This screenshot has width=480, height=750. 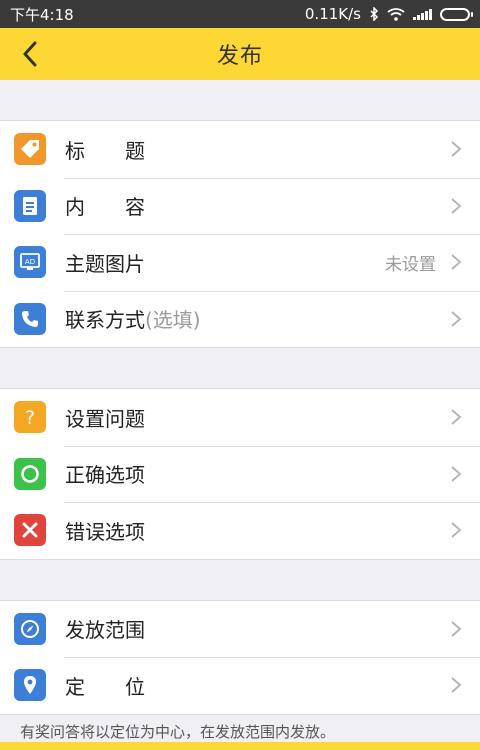 I want to click on status-indicators: 0.11K/s, so click(x=388, y=14).